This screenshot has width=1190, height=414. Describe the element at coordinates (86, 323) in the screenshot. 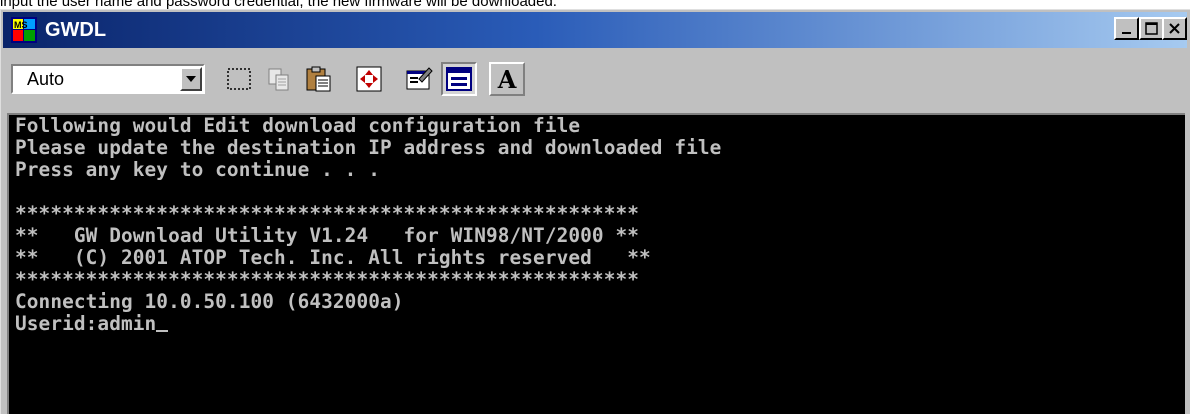

I see `console-prompt: Userid:admin` at that location.